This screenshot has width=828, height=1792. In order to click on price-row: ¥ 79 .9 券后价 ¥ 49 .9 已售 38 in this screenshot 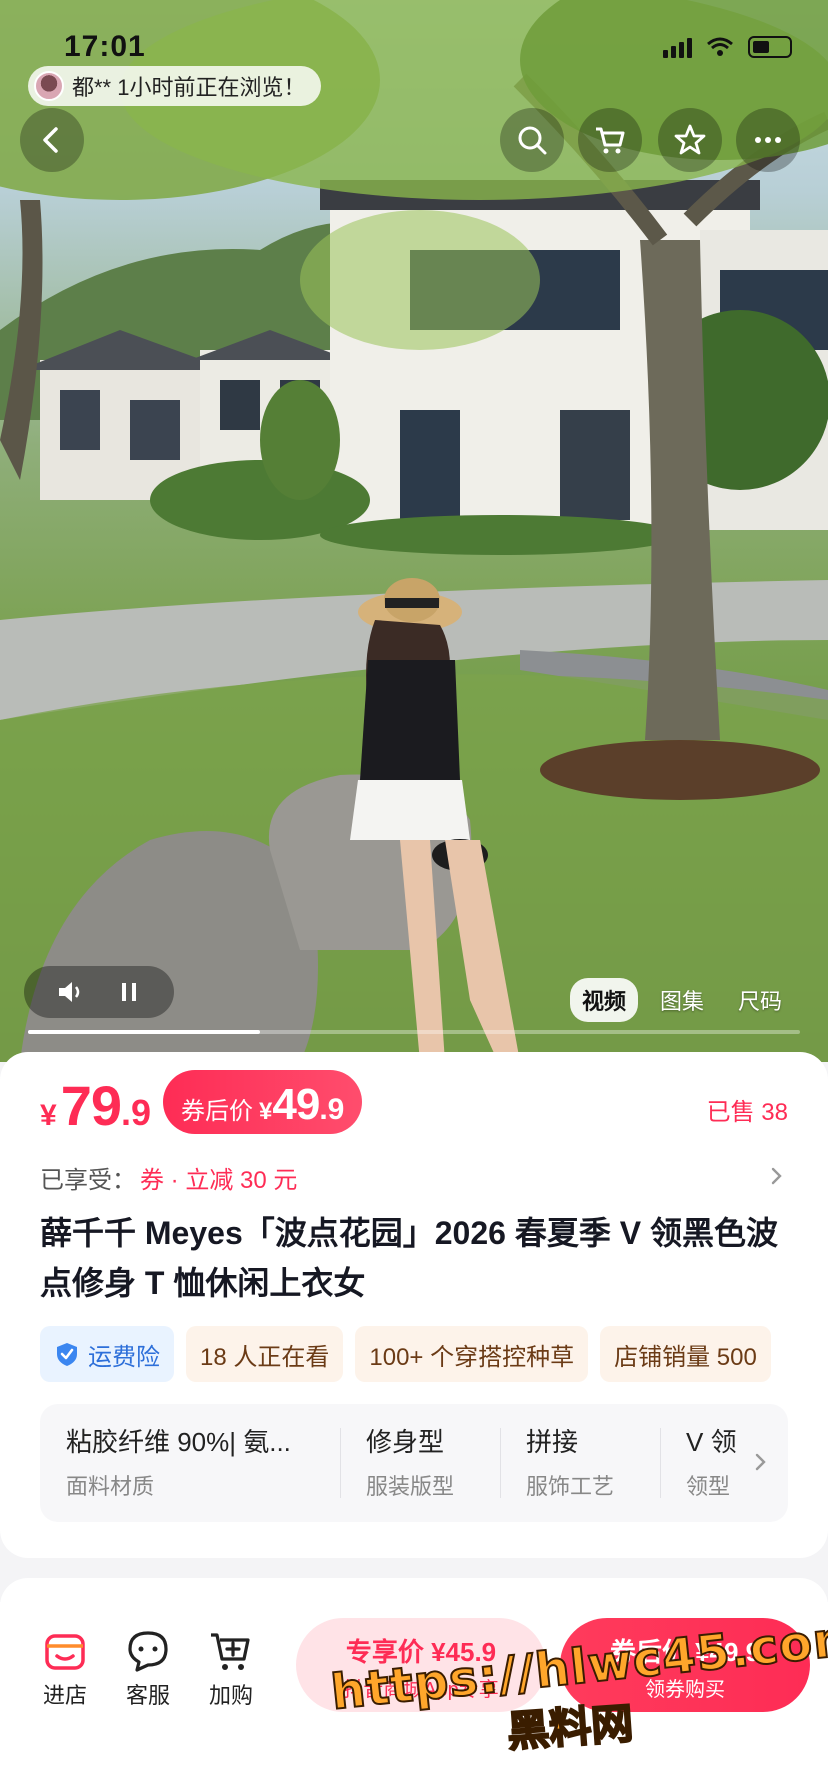, I will do `click(414, 1102)`.